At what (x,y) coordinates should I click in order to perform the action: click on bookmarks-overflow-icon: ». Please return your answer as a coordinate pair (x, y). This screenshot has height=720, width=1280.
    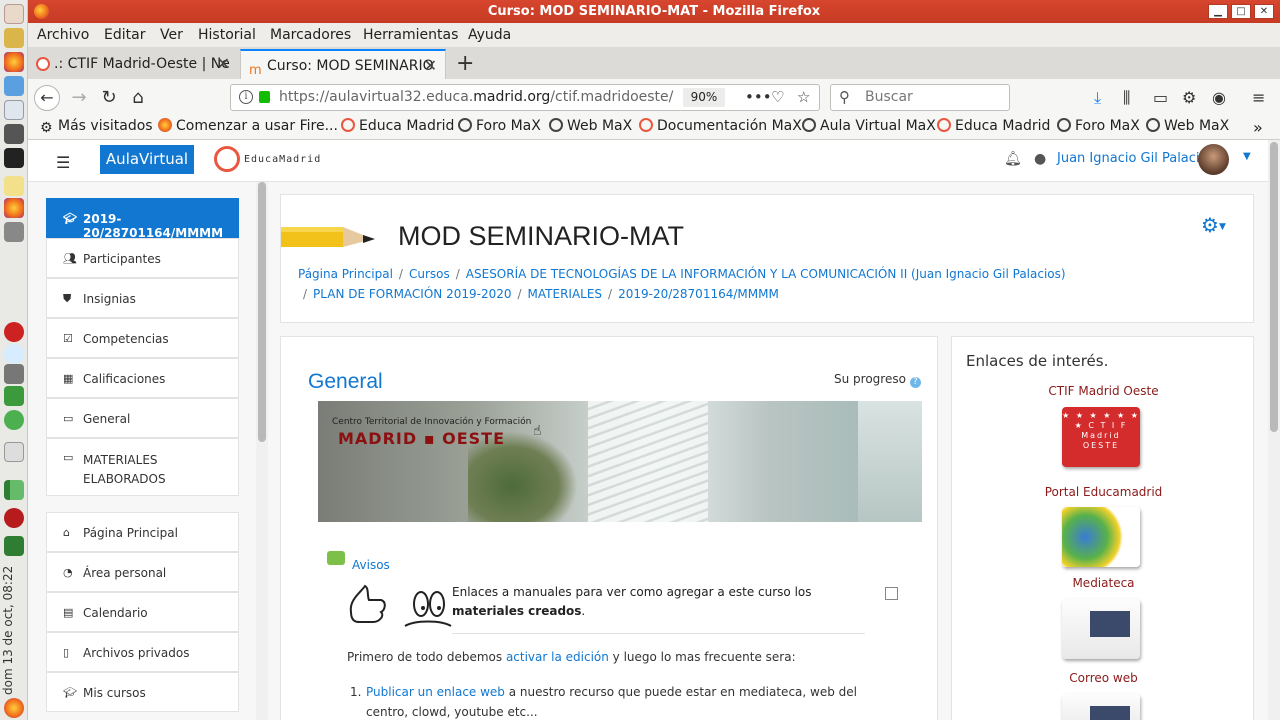
    Looking at the image, I should click on (1258, 127).